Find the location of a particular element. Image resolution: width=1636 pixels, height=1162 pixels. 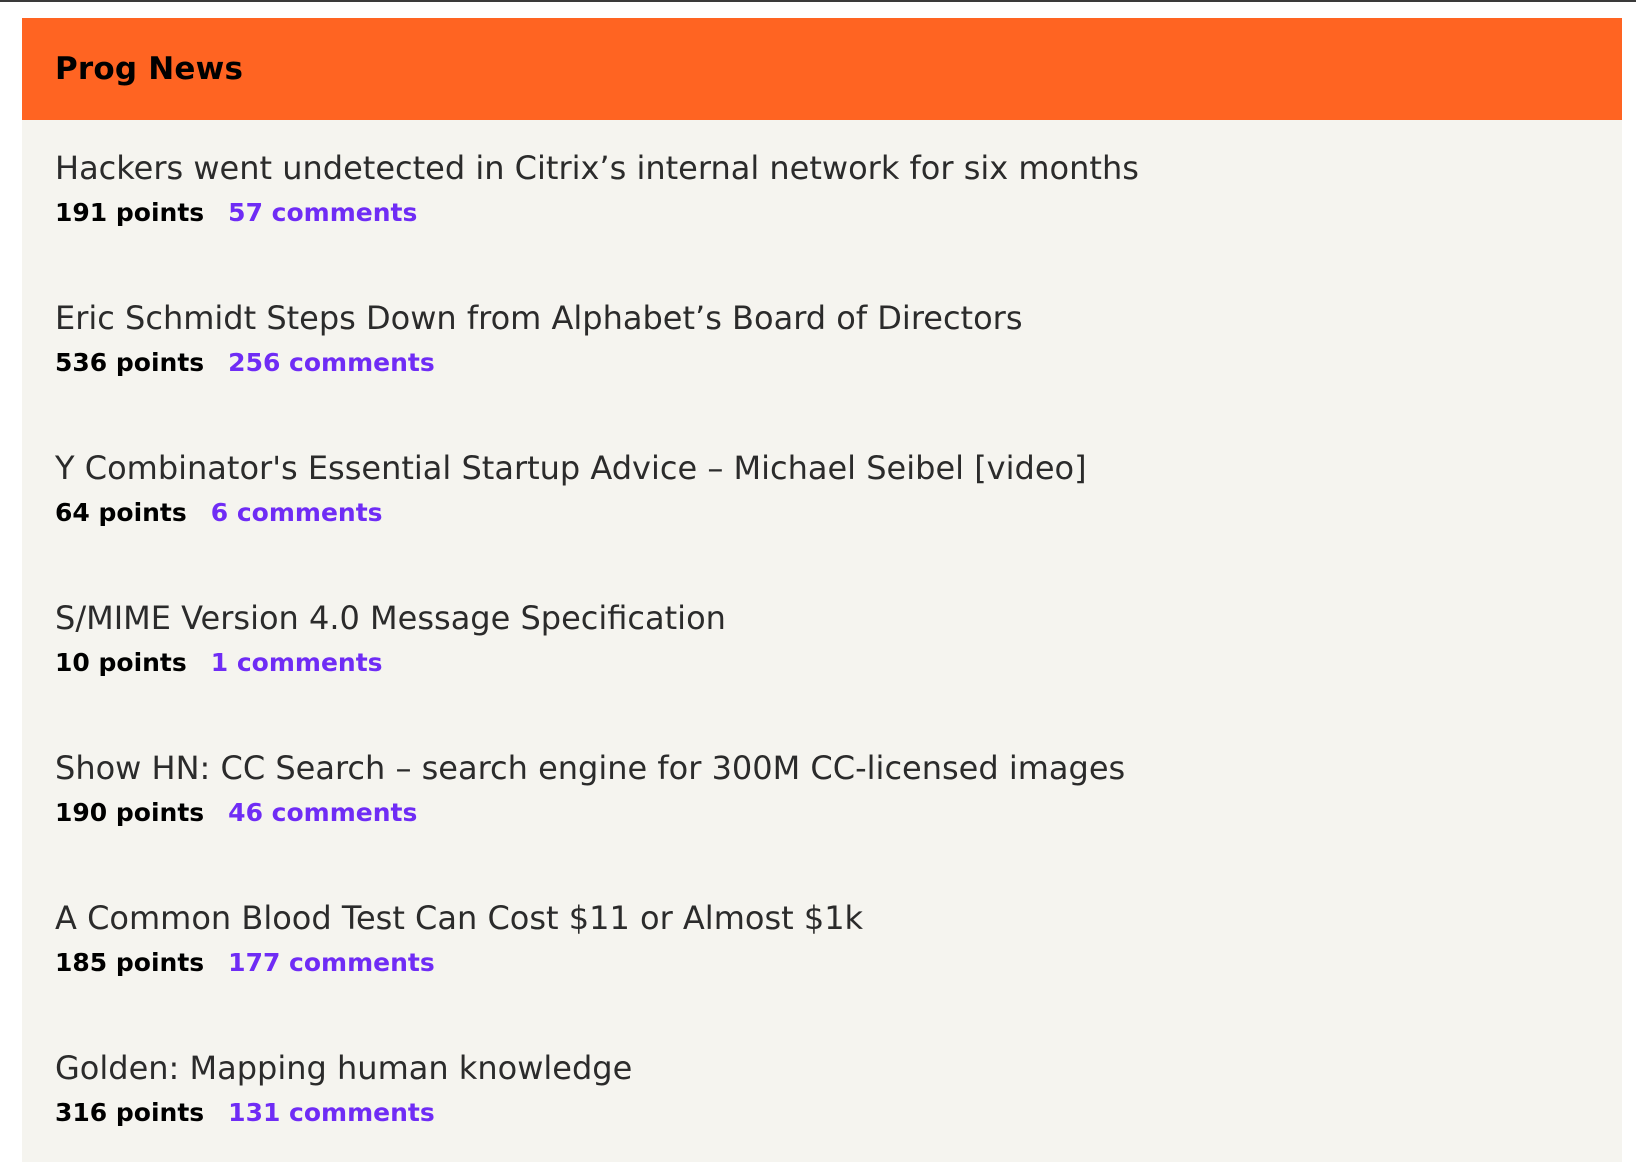

story-points: 10 points is located at coordinates (121, 662).